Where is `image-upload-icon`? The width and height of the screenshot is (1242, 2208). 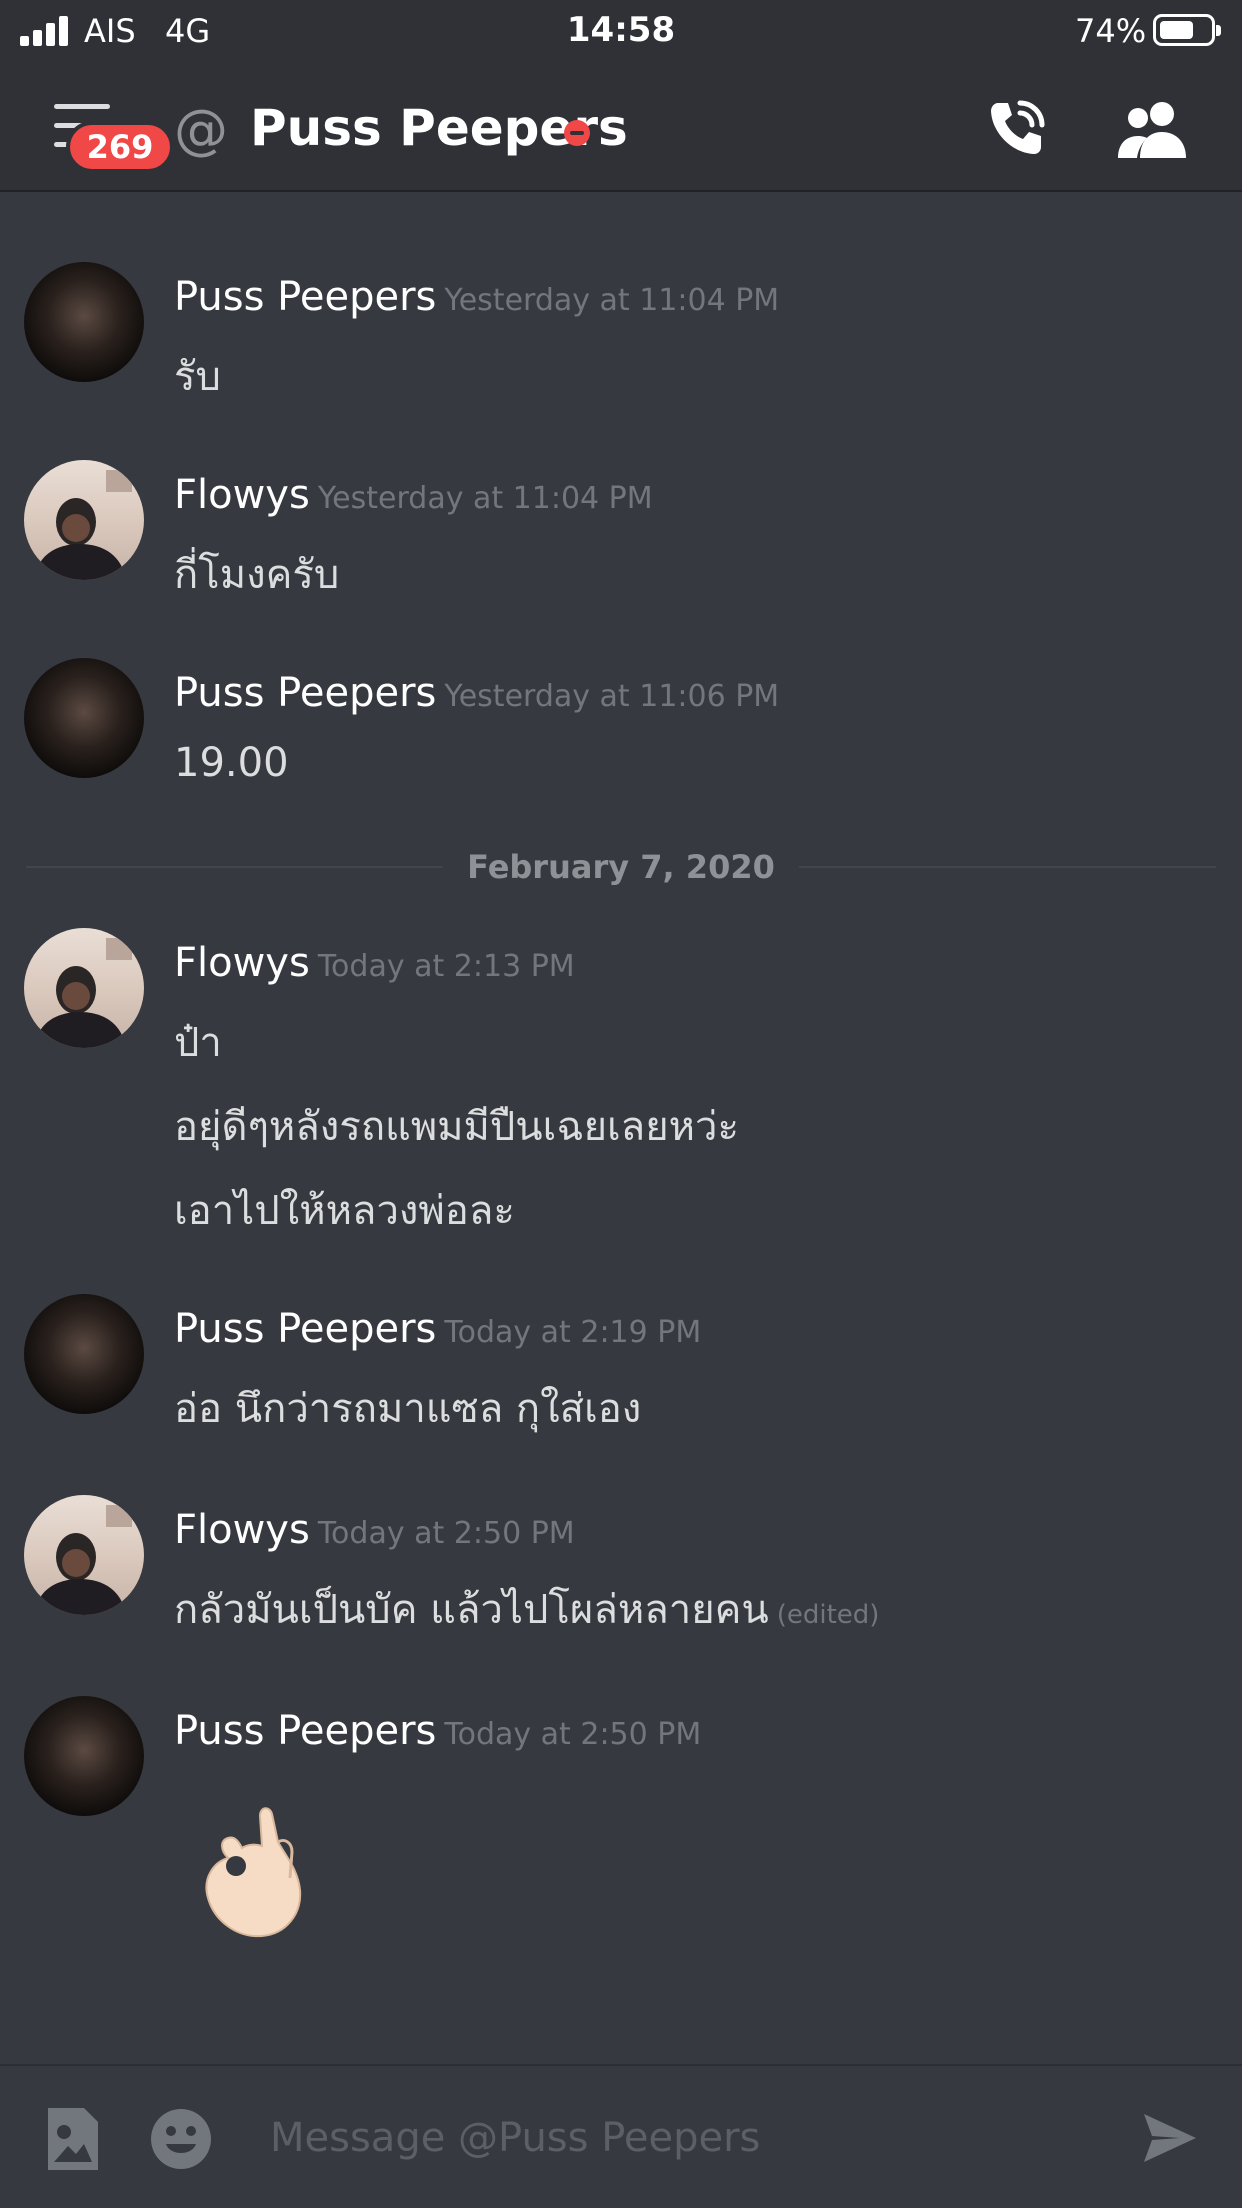 image-upload-icon is located at coordinates (72, 2139).